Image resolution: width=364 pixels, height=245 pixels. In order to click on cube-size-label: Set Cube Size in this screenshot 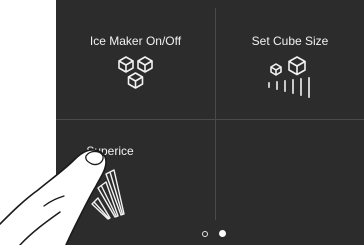, I will do `click(290, 41)`.